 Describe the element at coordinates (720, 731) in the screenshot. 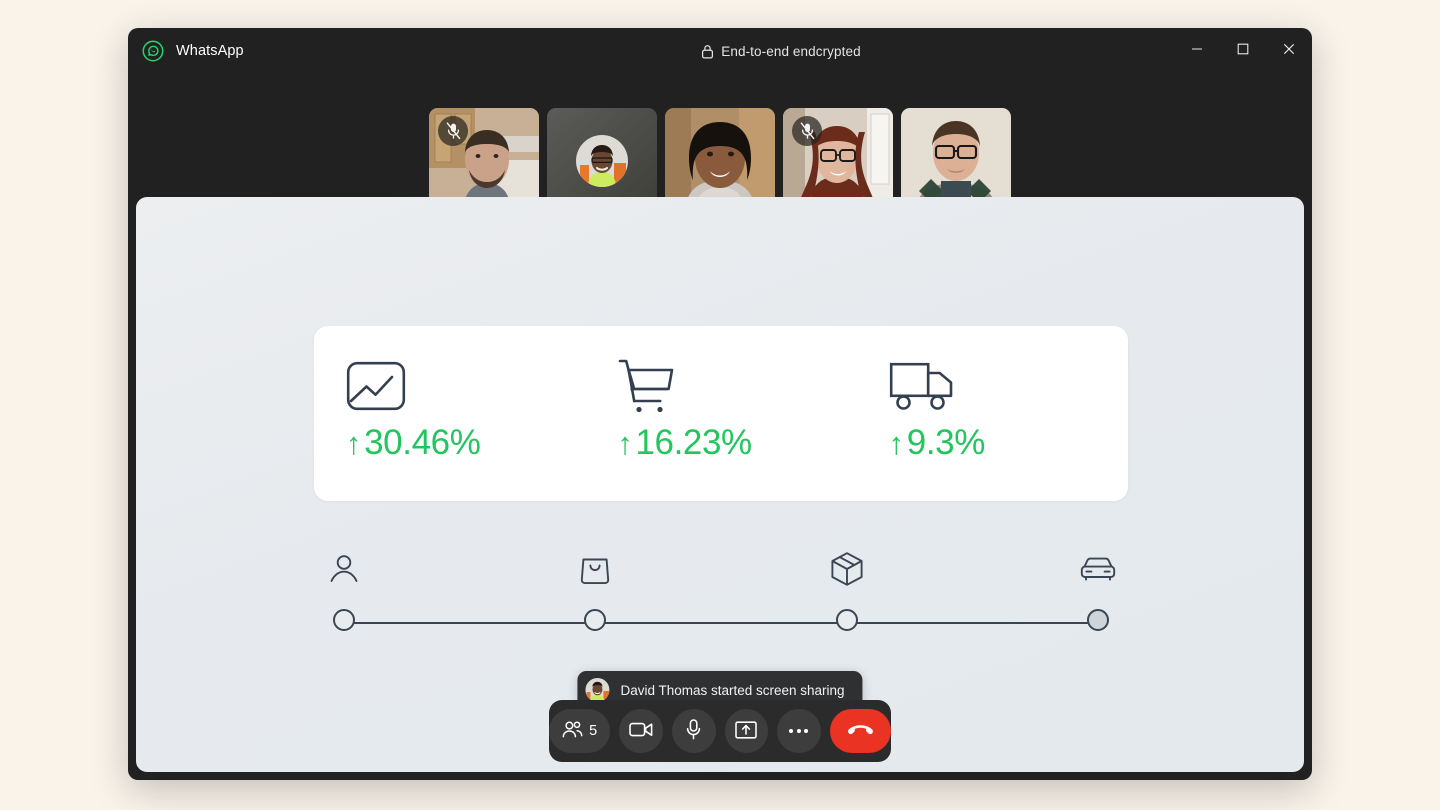

I see `call-control-bar: 5` at that location.